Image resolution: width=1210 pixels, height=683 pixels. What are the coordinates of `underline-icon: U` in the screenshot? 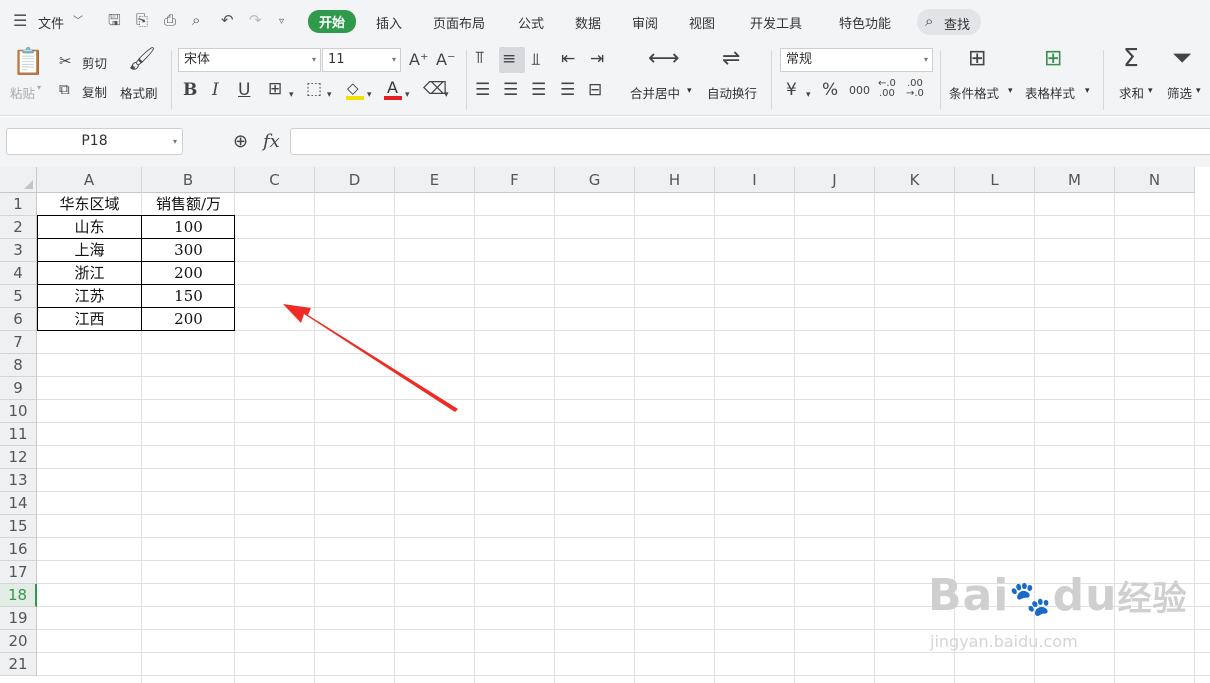 It's located at (244, 90).